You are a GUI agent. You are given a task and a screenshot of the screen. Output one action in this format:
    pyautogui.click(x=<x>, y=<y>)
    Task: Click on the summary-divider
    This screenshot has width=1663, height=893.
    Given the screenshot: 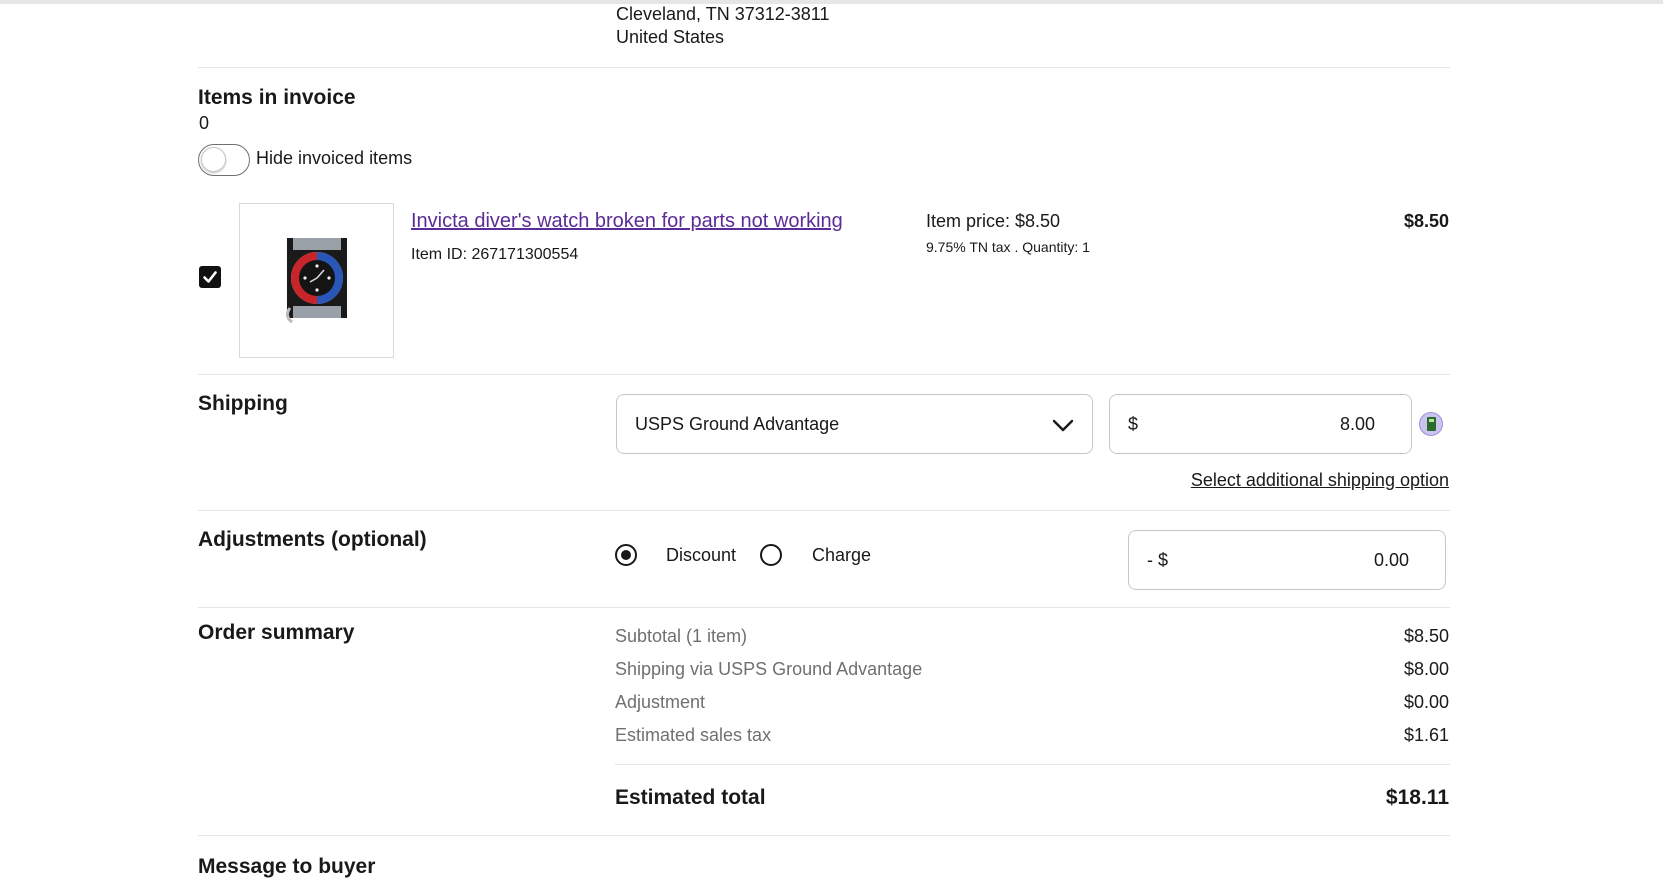 What is the action you would take?
    pyautogui.click(x=1032, y=764)
    